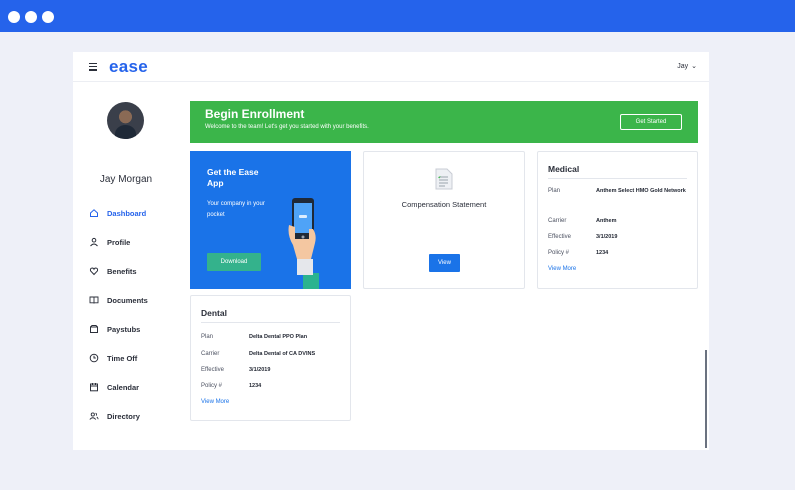 The width and height of the screenshot is (795, 490). I want to click on sidebar-item-paystubs: Paystubs, so click(114, 329).